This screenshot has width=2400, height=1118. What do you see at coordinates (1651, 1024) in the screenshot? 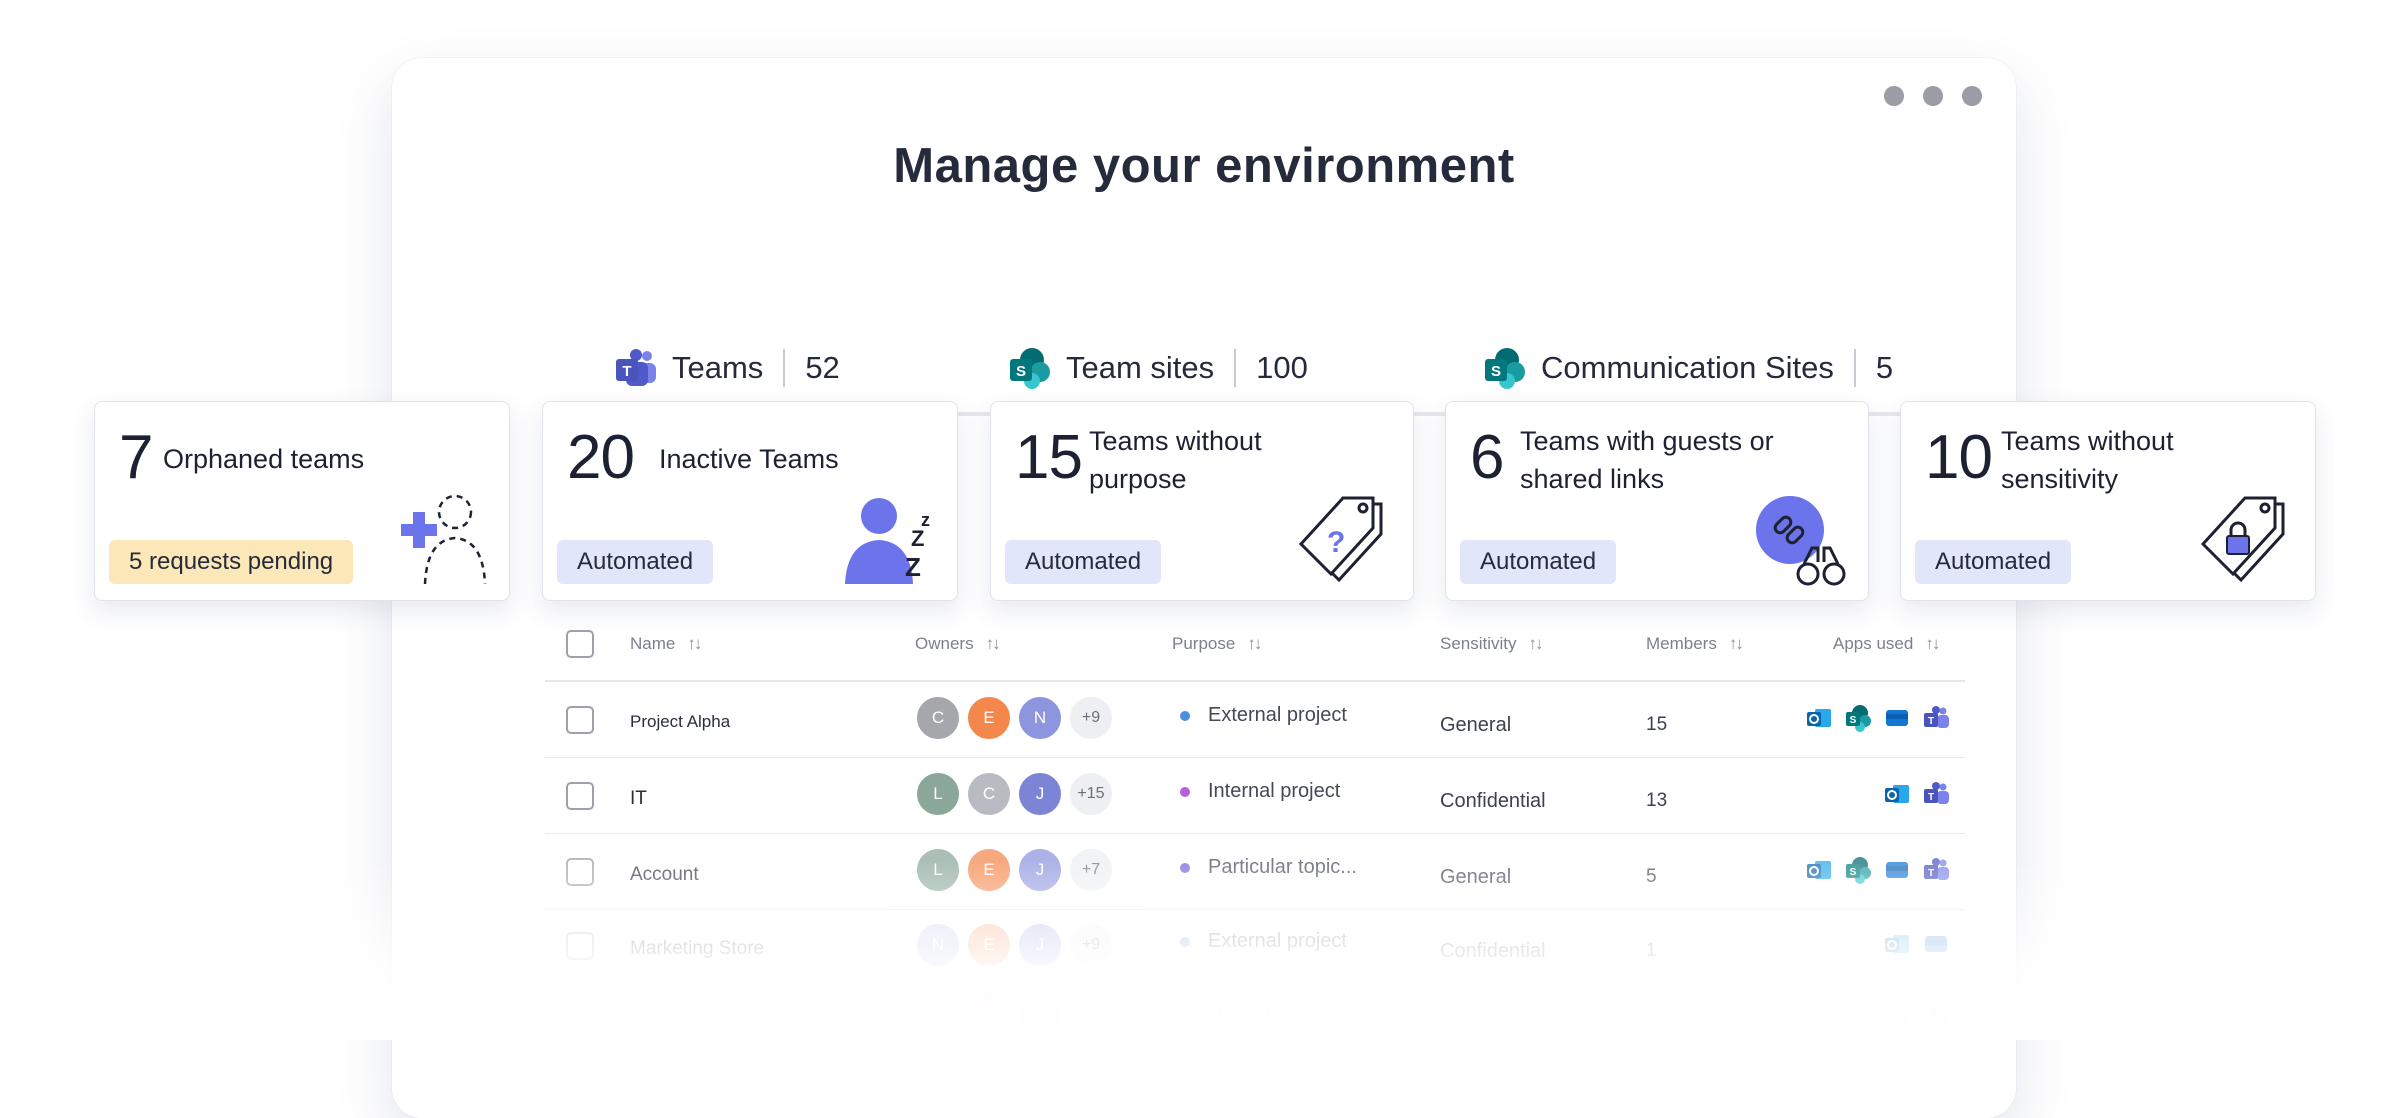
I see `member-count: 4` at bounding box center [1651, 1024].